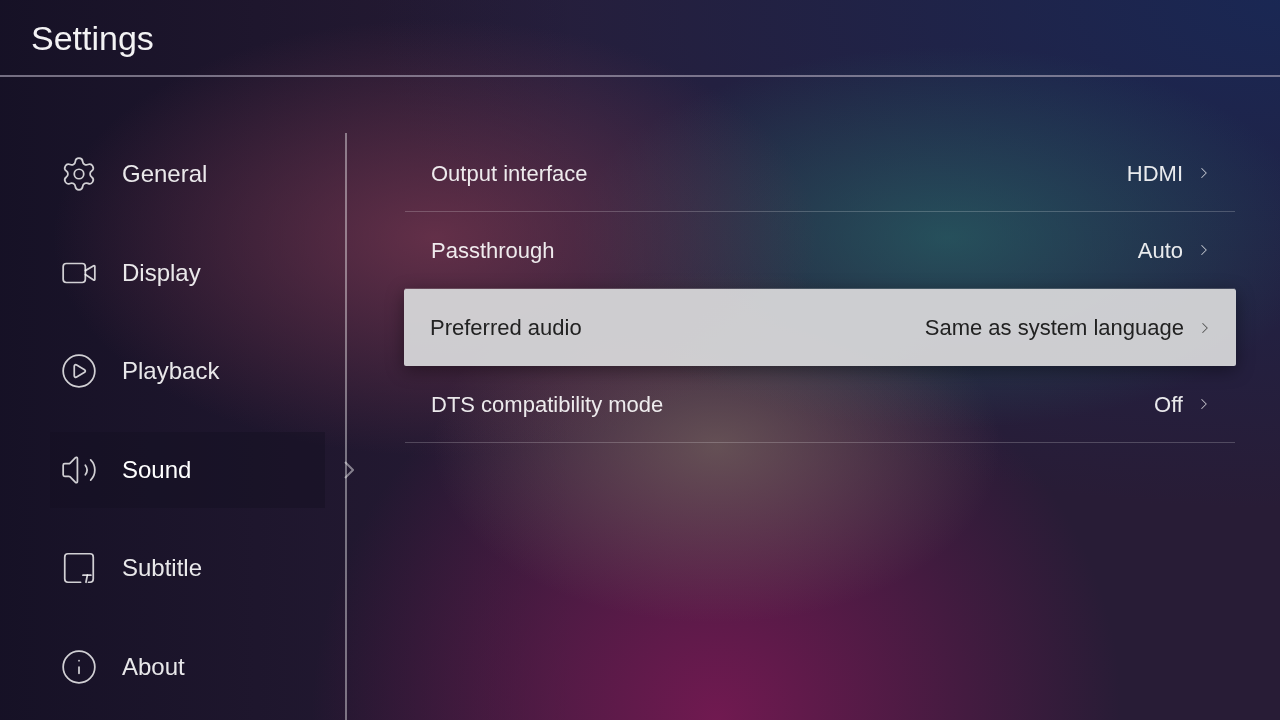 The image size is (1280, 720). I want to click on sidebar-item: General, so click(187, 174).